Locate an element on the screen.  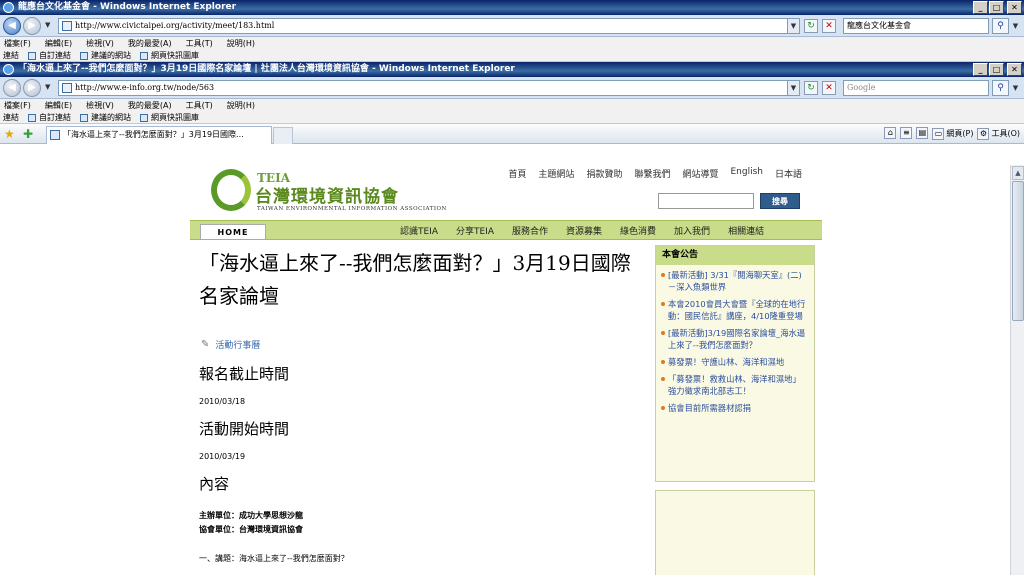
announcement-item: [最新活動]3/19國際名家論壇_海水逼上來了--我們怎麼面對？ is located at coordinates (735, 339).